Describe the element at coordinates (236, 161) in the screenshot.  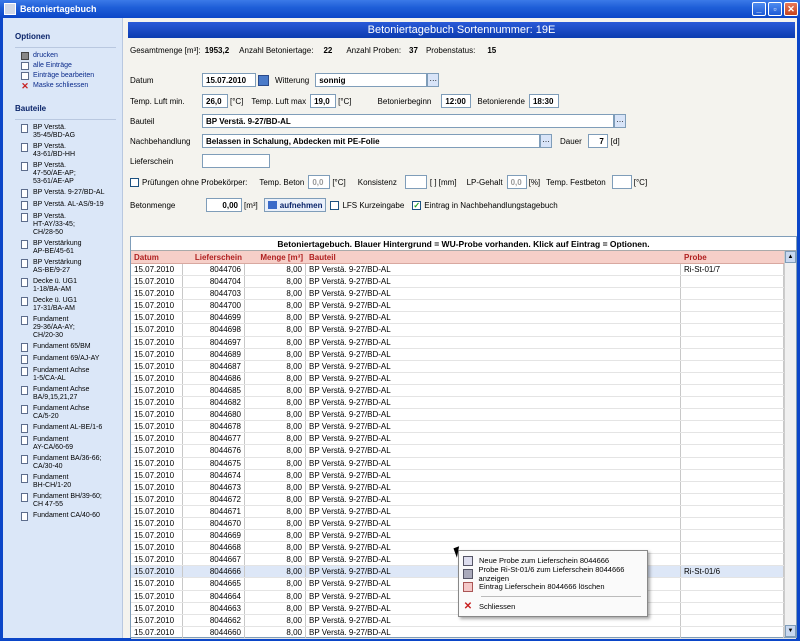
I see `delivery-note-input` at that location.